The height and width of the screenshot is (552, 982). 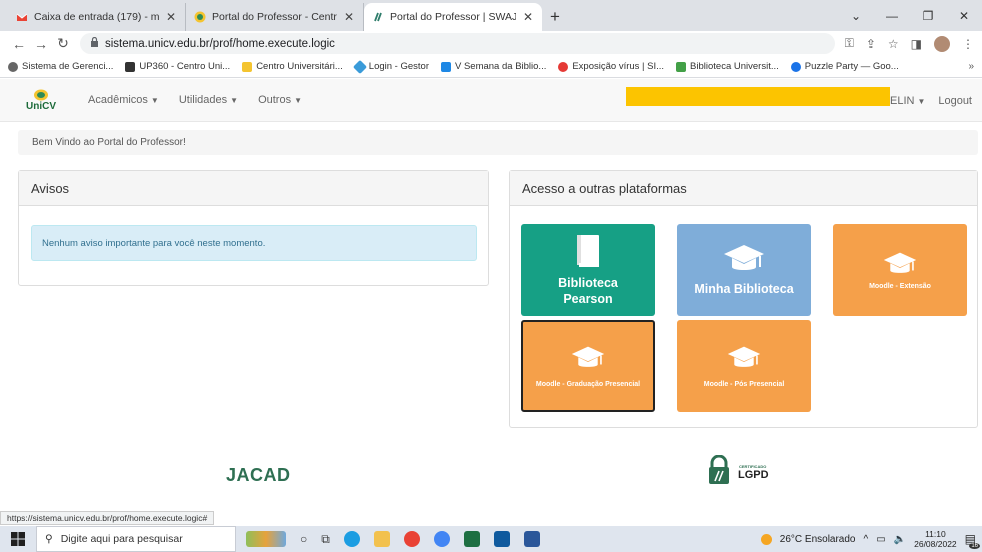 I want to click on app-icon, so click(x=501, y=539).